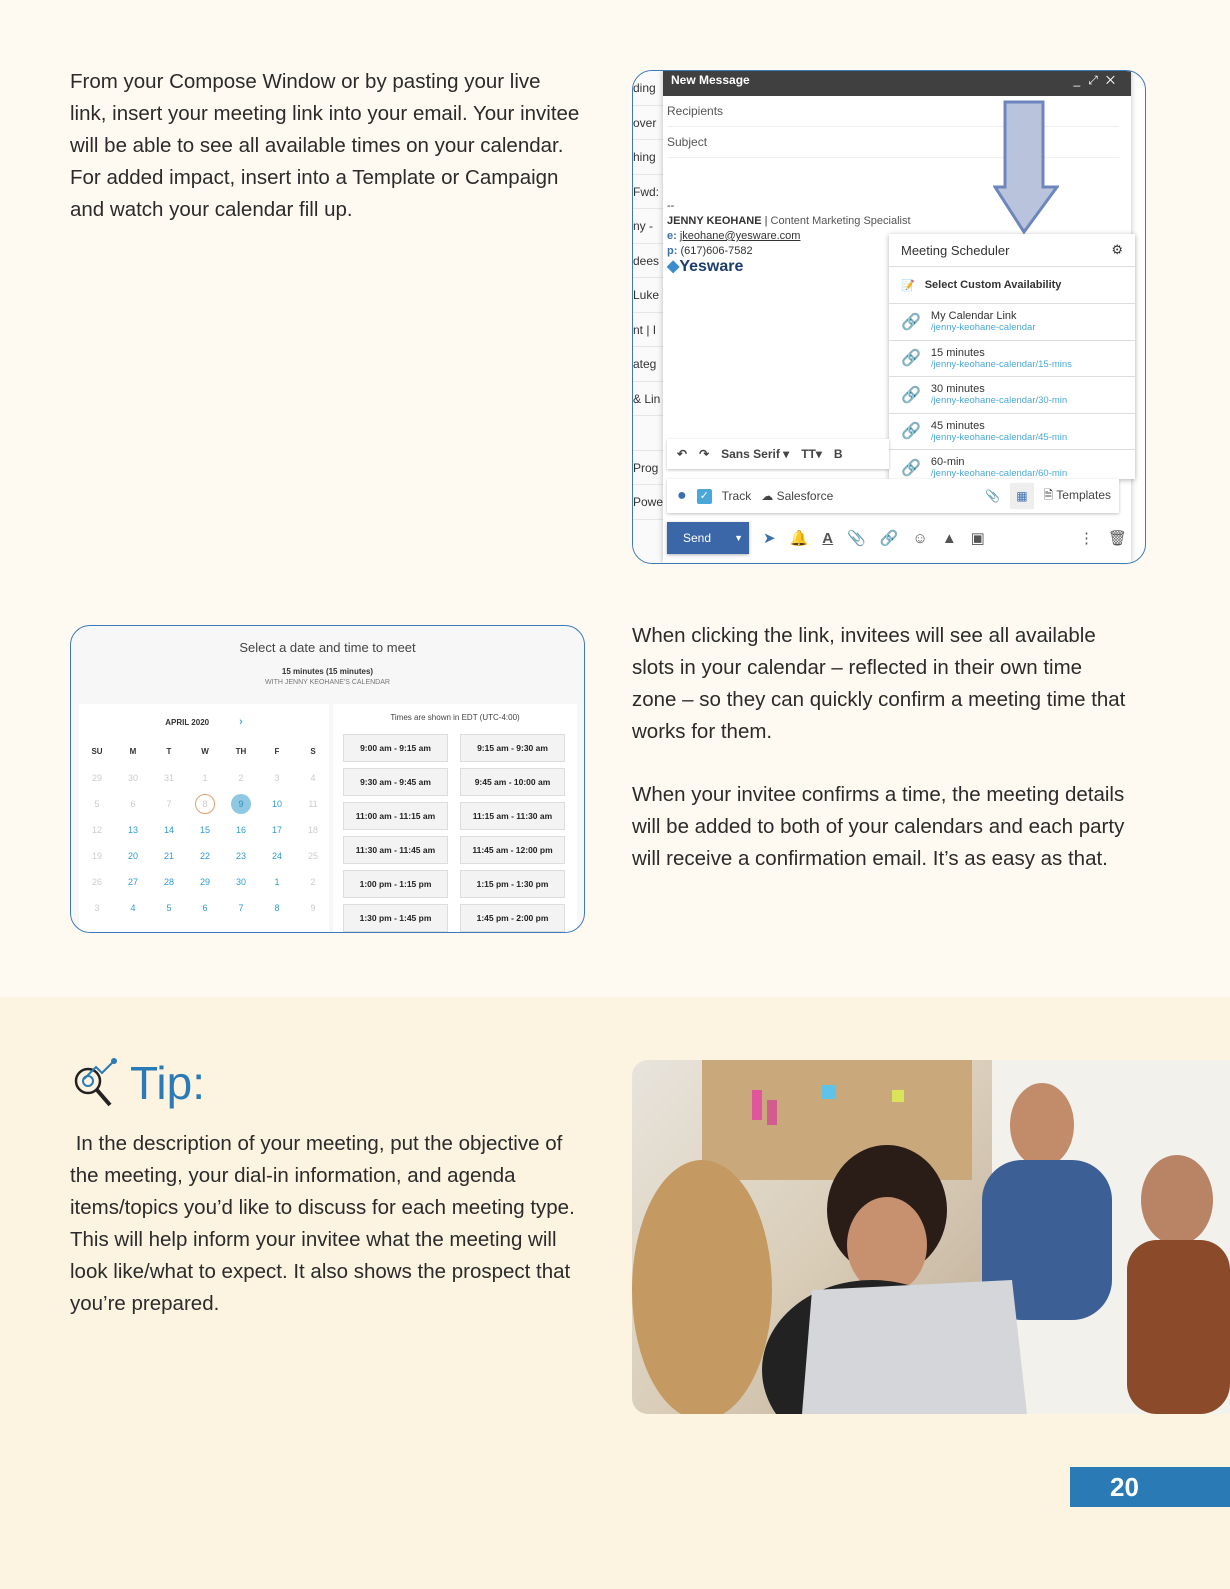  What do you see at coordinates (241, 751) in the screenshot?
I see `weekday-label: TH` at bounding box center [241, 751].